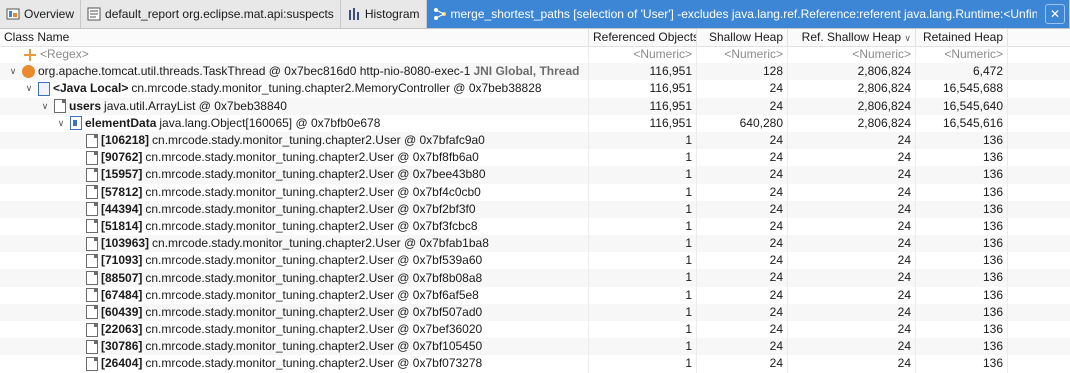  I want to click on column-header-class-name: Class Name, so click(294, 37).